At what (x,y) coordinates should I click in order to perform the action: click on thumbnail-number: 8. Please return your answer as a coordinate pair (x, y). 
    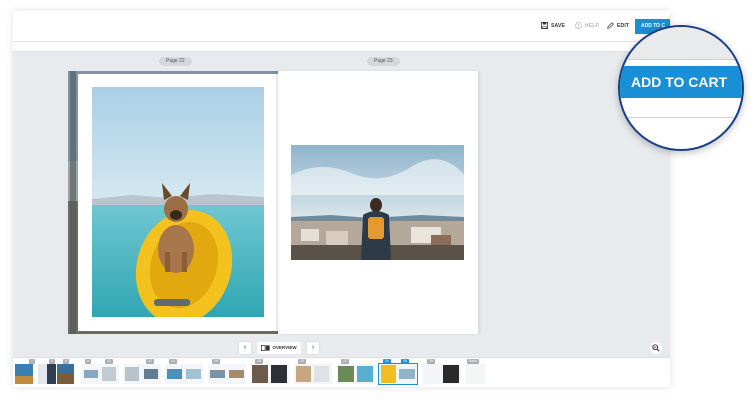
    Looking at the image, I should click on (88, 361).